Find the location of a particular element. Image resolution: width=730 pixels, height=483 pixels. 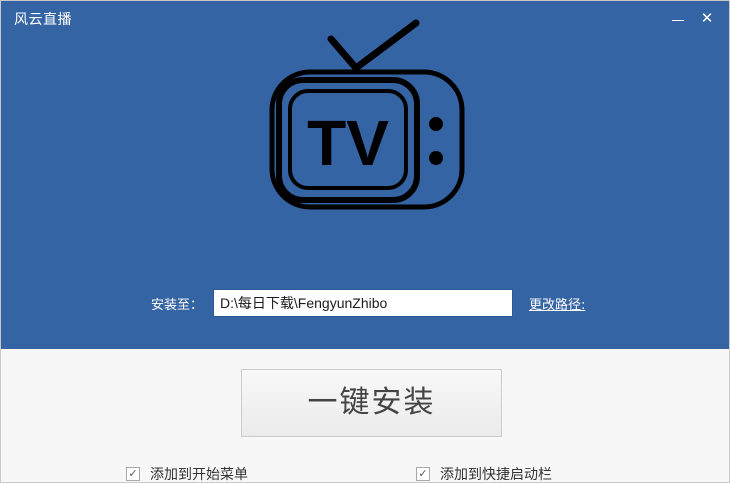

start-menu-checkbox: ✓ is located at coordinates (133, 474).